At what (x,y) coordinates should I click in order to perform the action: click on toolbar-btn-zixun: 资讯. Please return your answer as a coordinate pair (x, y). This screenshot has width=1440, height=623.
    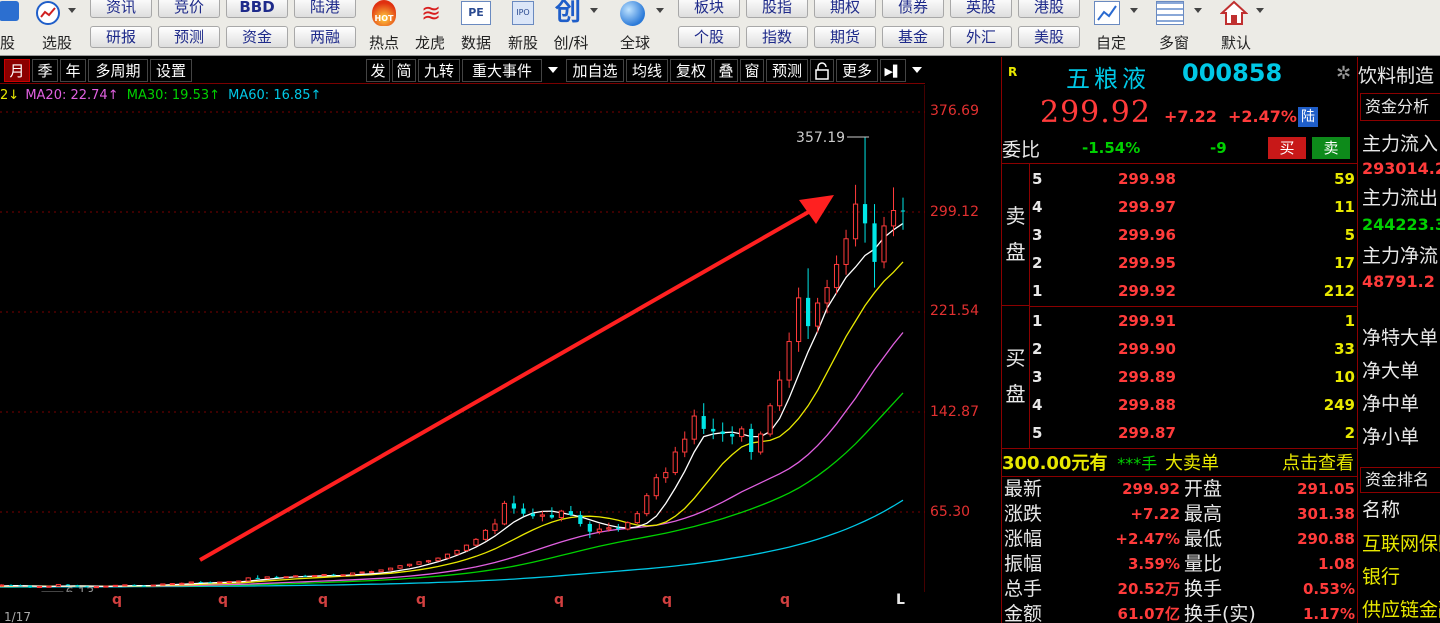
    Looking at the image, I should click on (121, 9).